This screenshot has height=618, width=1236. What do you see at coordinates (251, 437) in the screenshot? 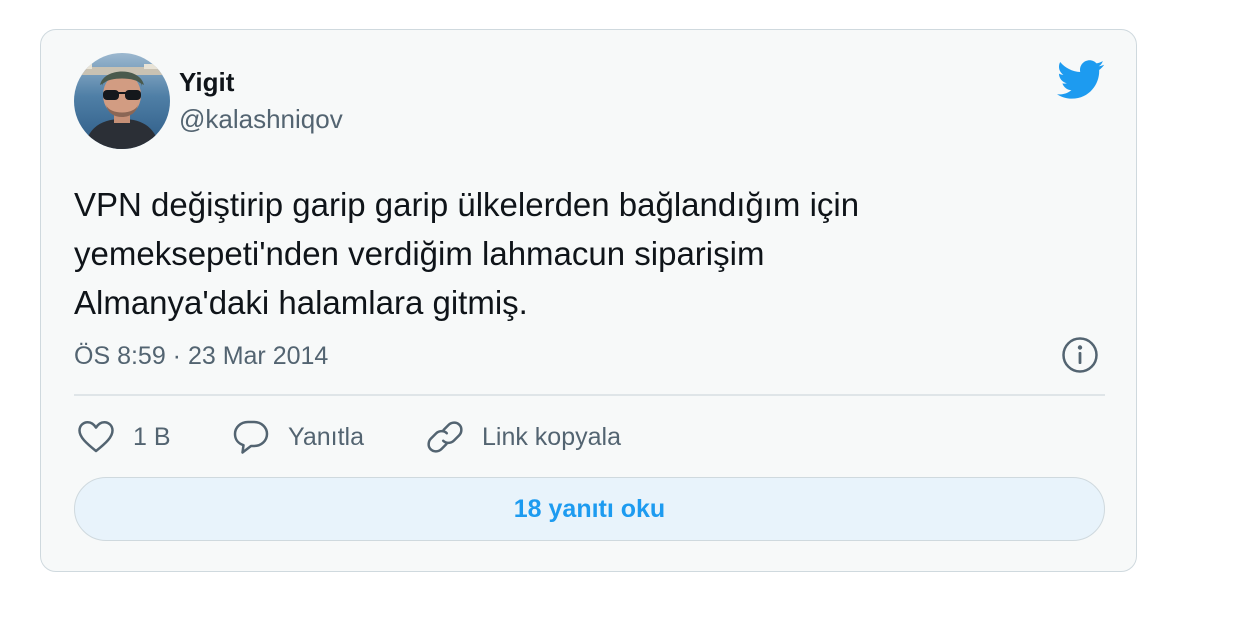
I see `speech-bubble-icon` at bounding box center [251, 437].